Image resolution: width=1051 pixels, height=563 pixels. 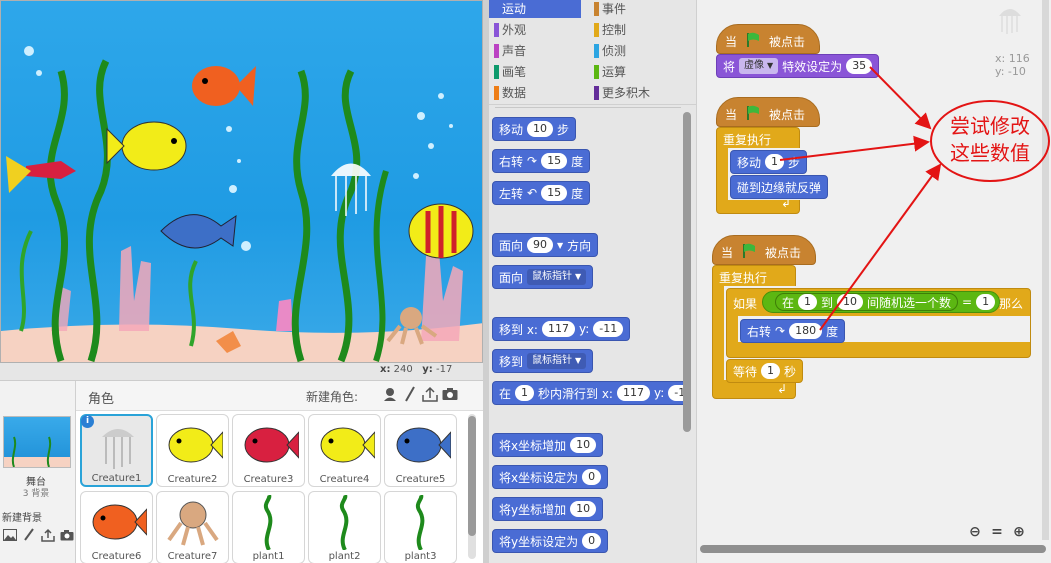 I want to click on turn-left-block: 左转 ↶ 15 度, so click(x=541, y=193).